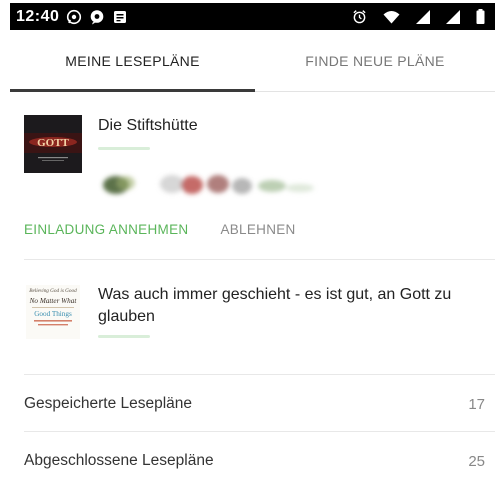 This screenshot has width=495, height=477. Describe the element at coordinates (476, 461) in the screenshot. I see `list-count: 25` at that location.